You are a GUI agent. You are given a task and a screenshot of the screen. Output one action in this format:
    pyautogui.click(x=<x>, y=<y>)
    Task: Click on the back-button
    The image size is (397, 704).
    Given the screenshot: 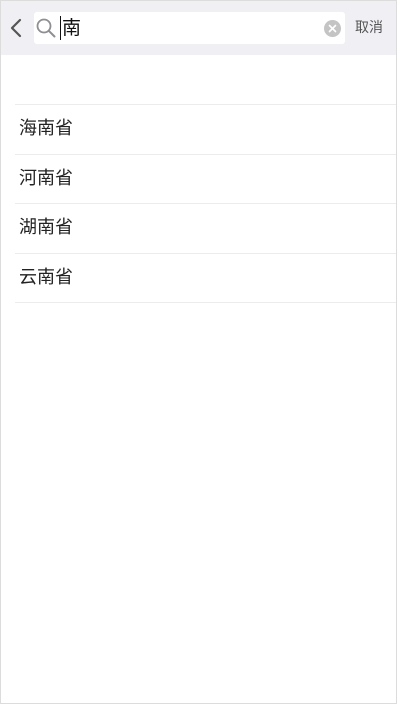 What is the action you would take?
    pyautogui.click(x=16, y=28)
    